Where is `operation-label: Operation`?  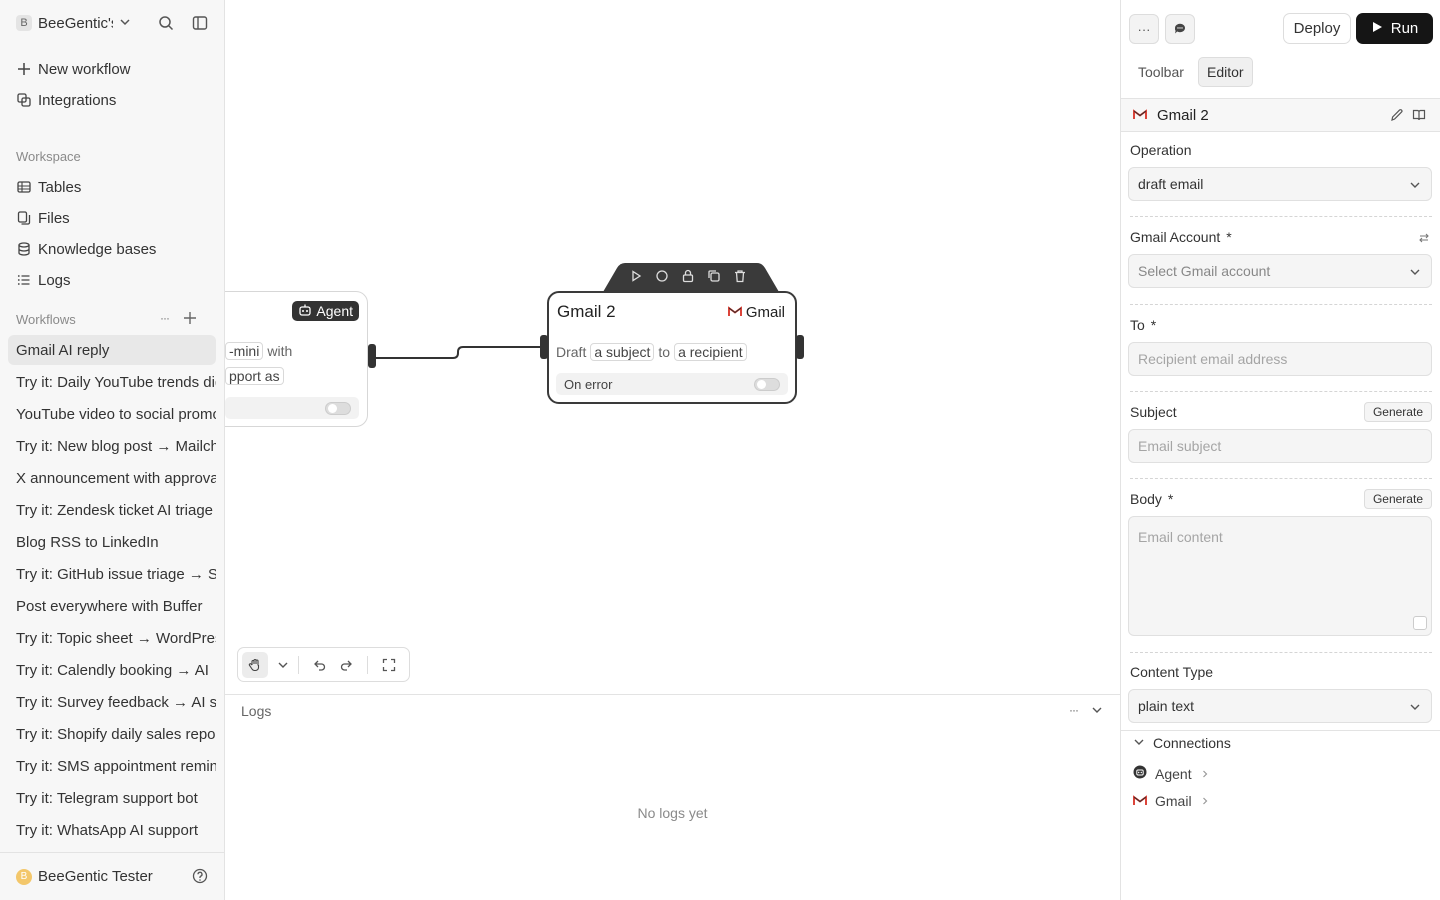
operation-label: Operation is located at coordinates (1161, 150).